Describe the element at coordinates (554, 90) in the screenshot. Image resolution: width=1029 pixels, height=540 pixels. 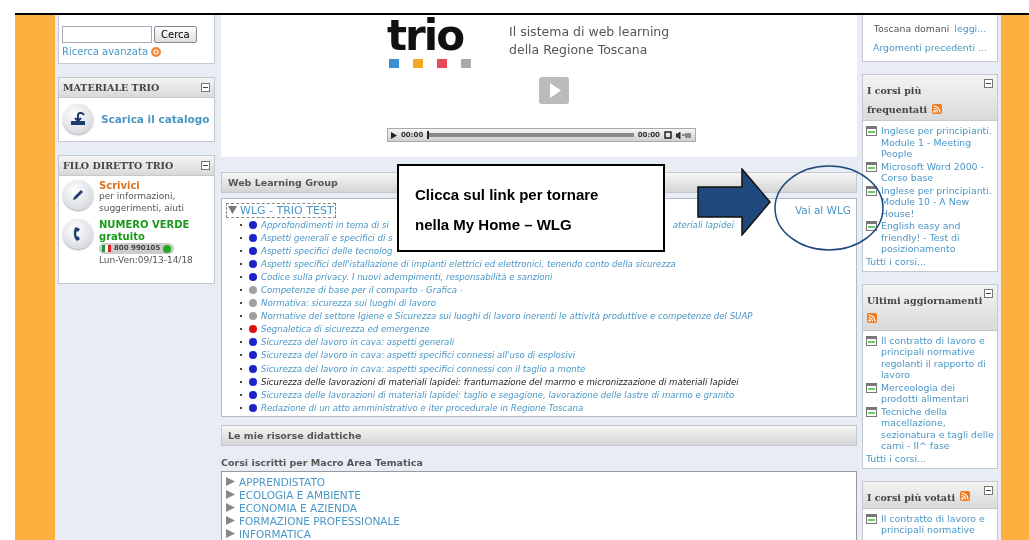
I see `play-overlay-icon` at that location.